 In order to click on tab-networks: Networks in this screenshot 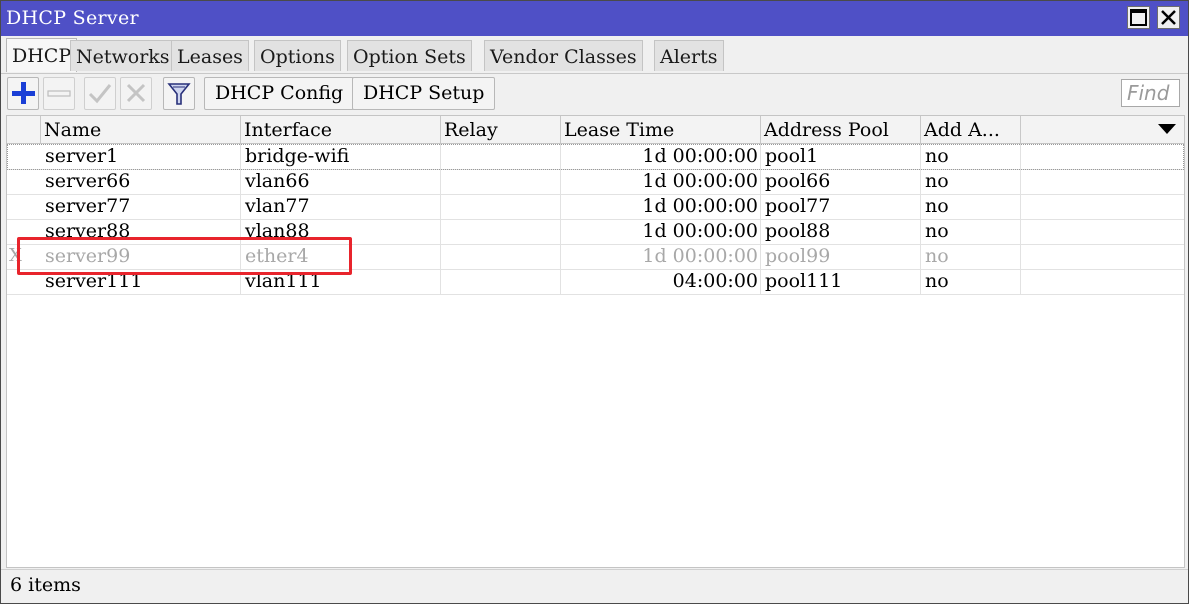, I will do `click(123, 55)`.